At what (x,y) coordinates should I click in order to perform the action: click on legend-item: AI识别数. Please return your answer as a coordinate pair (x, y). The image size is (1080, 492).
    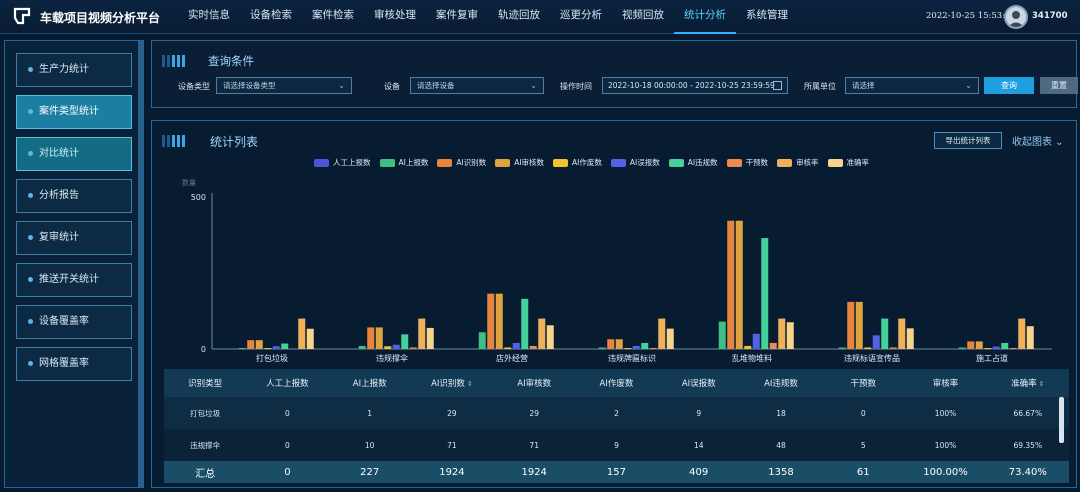
    Looking at the image, I should click on (461, 162).